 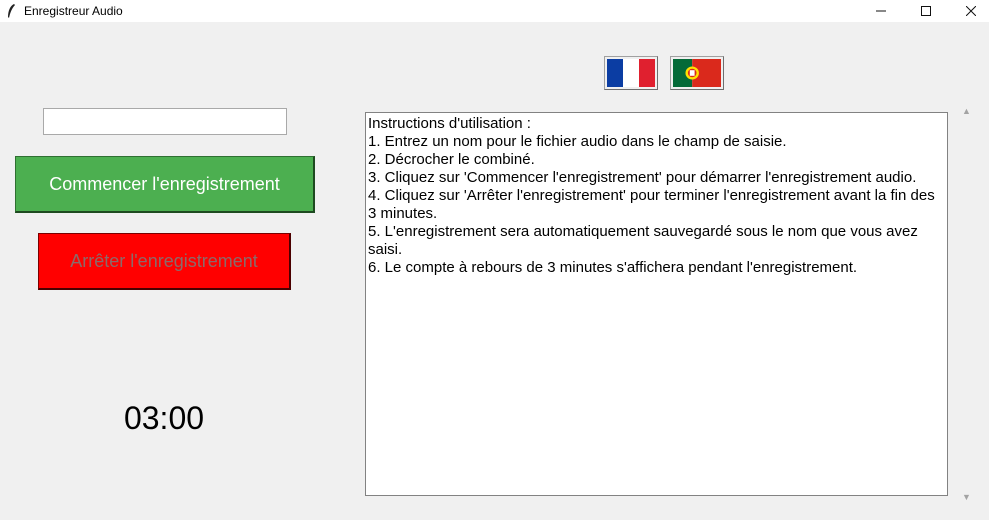 I want to click on close-button, so click(x=968, y=11).